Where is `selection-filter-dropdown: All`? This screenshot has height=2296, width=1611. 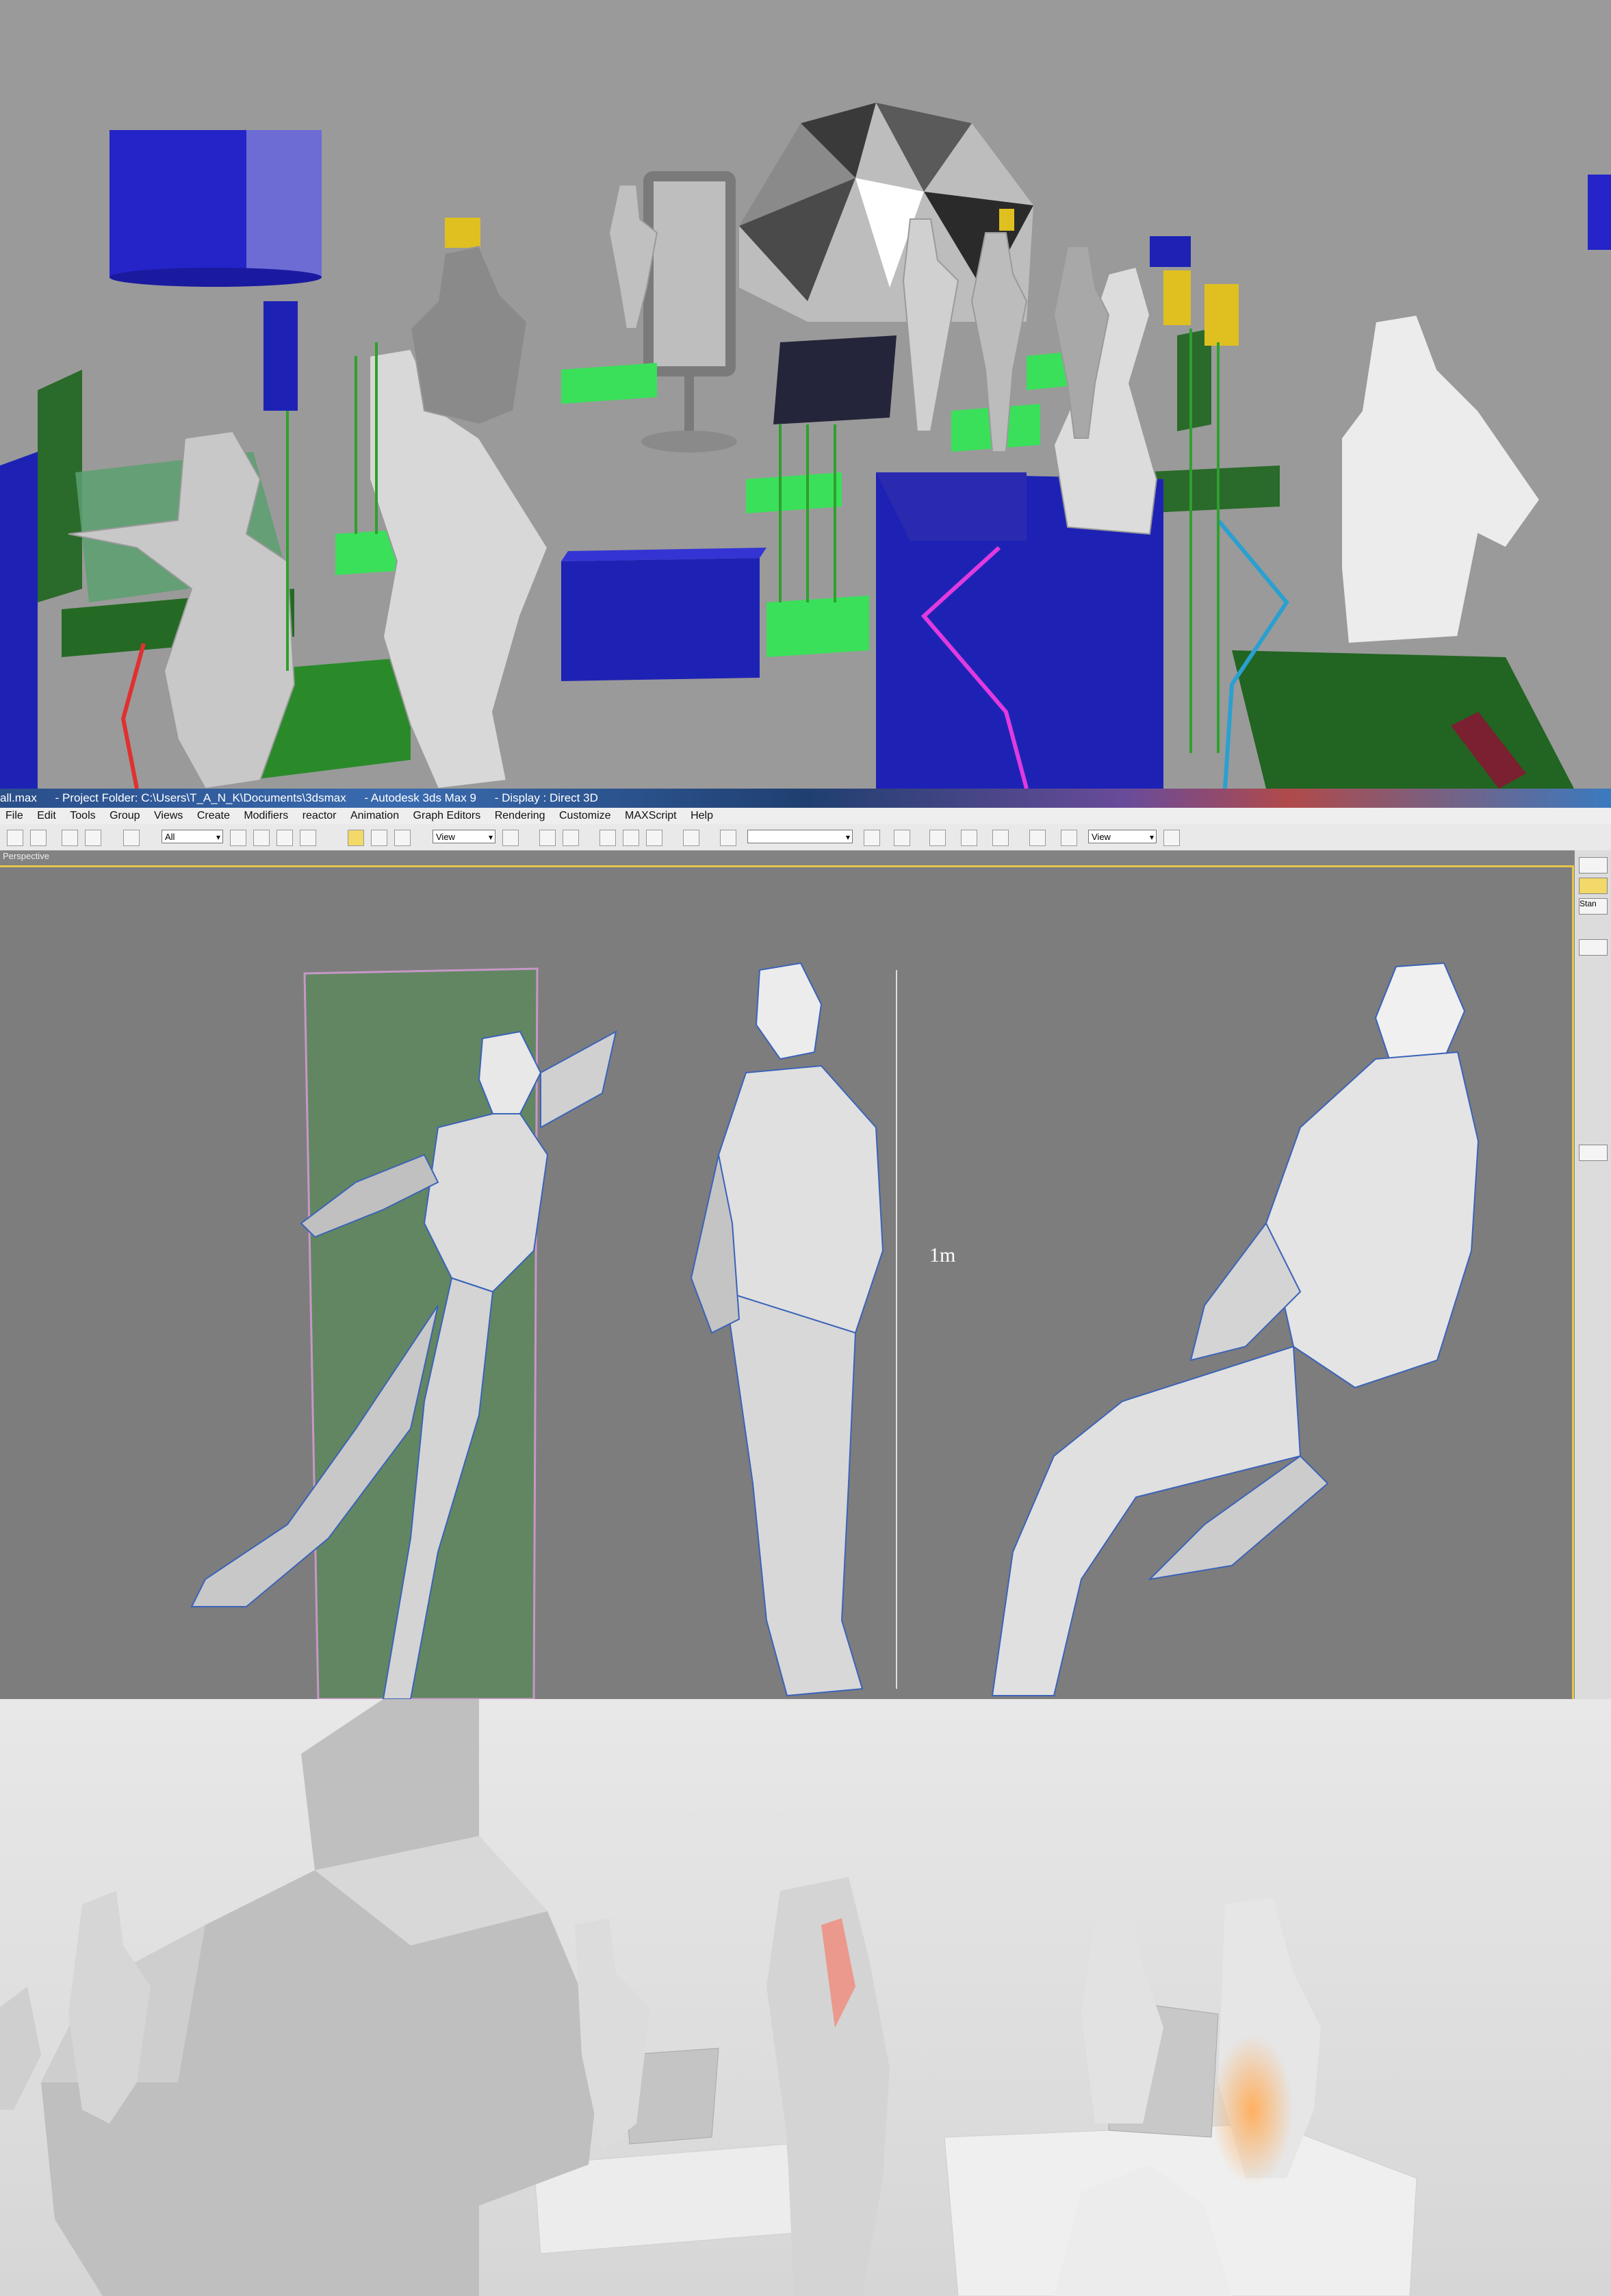 selection-filter-dropdown: All is located at coordinates (192, 837).